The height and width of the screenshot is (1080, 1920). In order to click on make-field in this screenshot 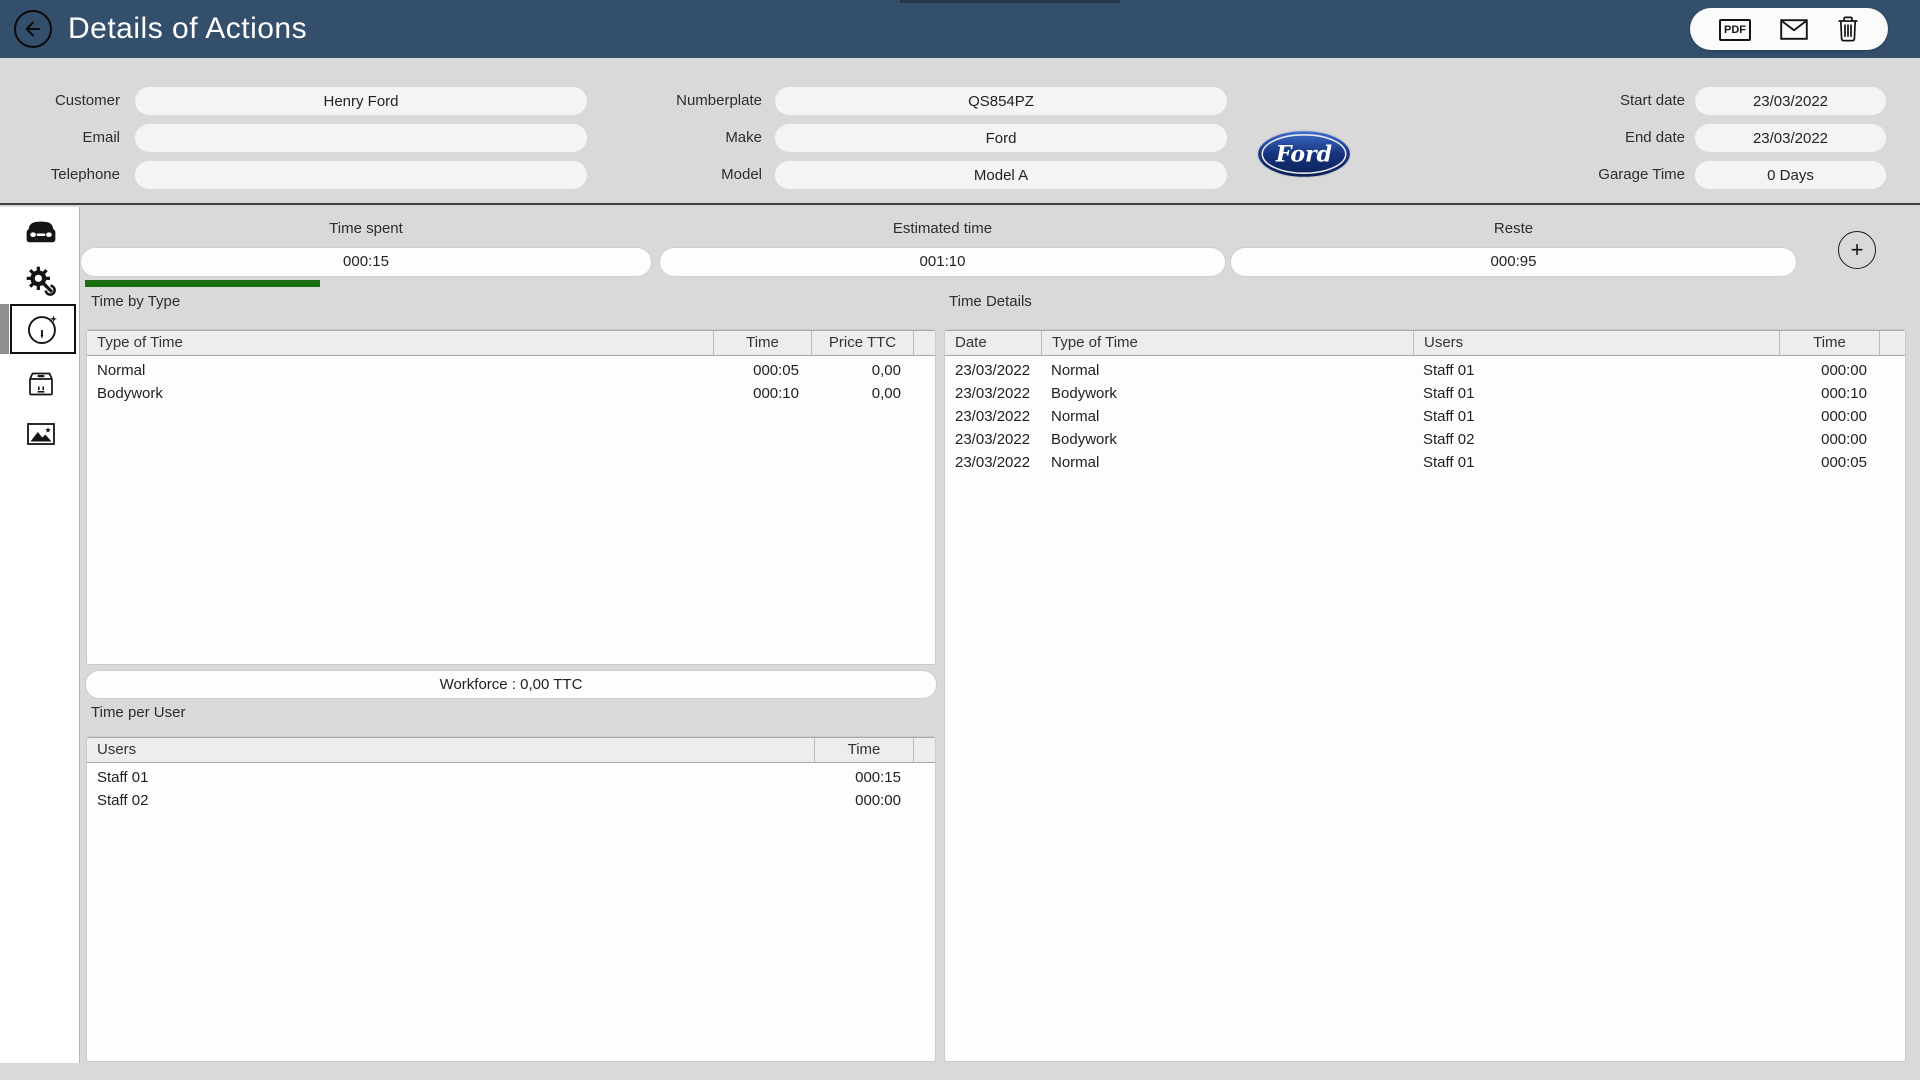, I will do `click(1001, 138)`.